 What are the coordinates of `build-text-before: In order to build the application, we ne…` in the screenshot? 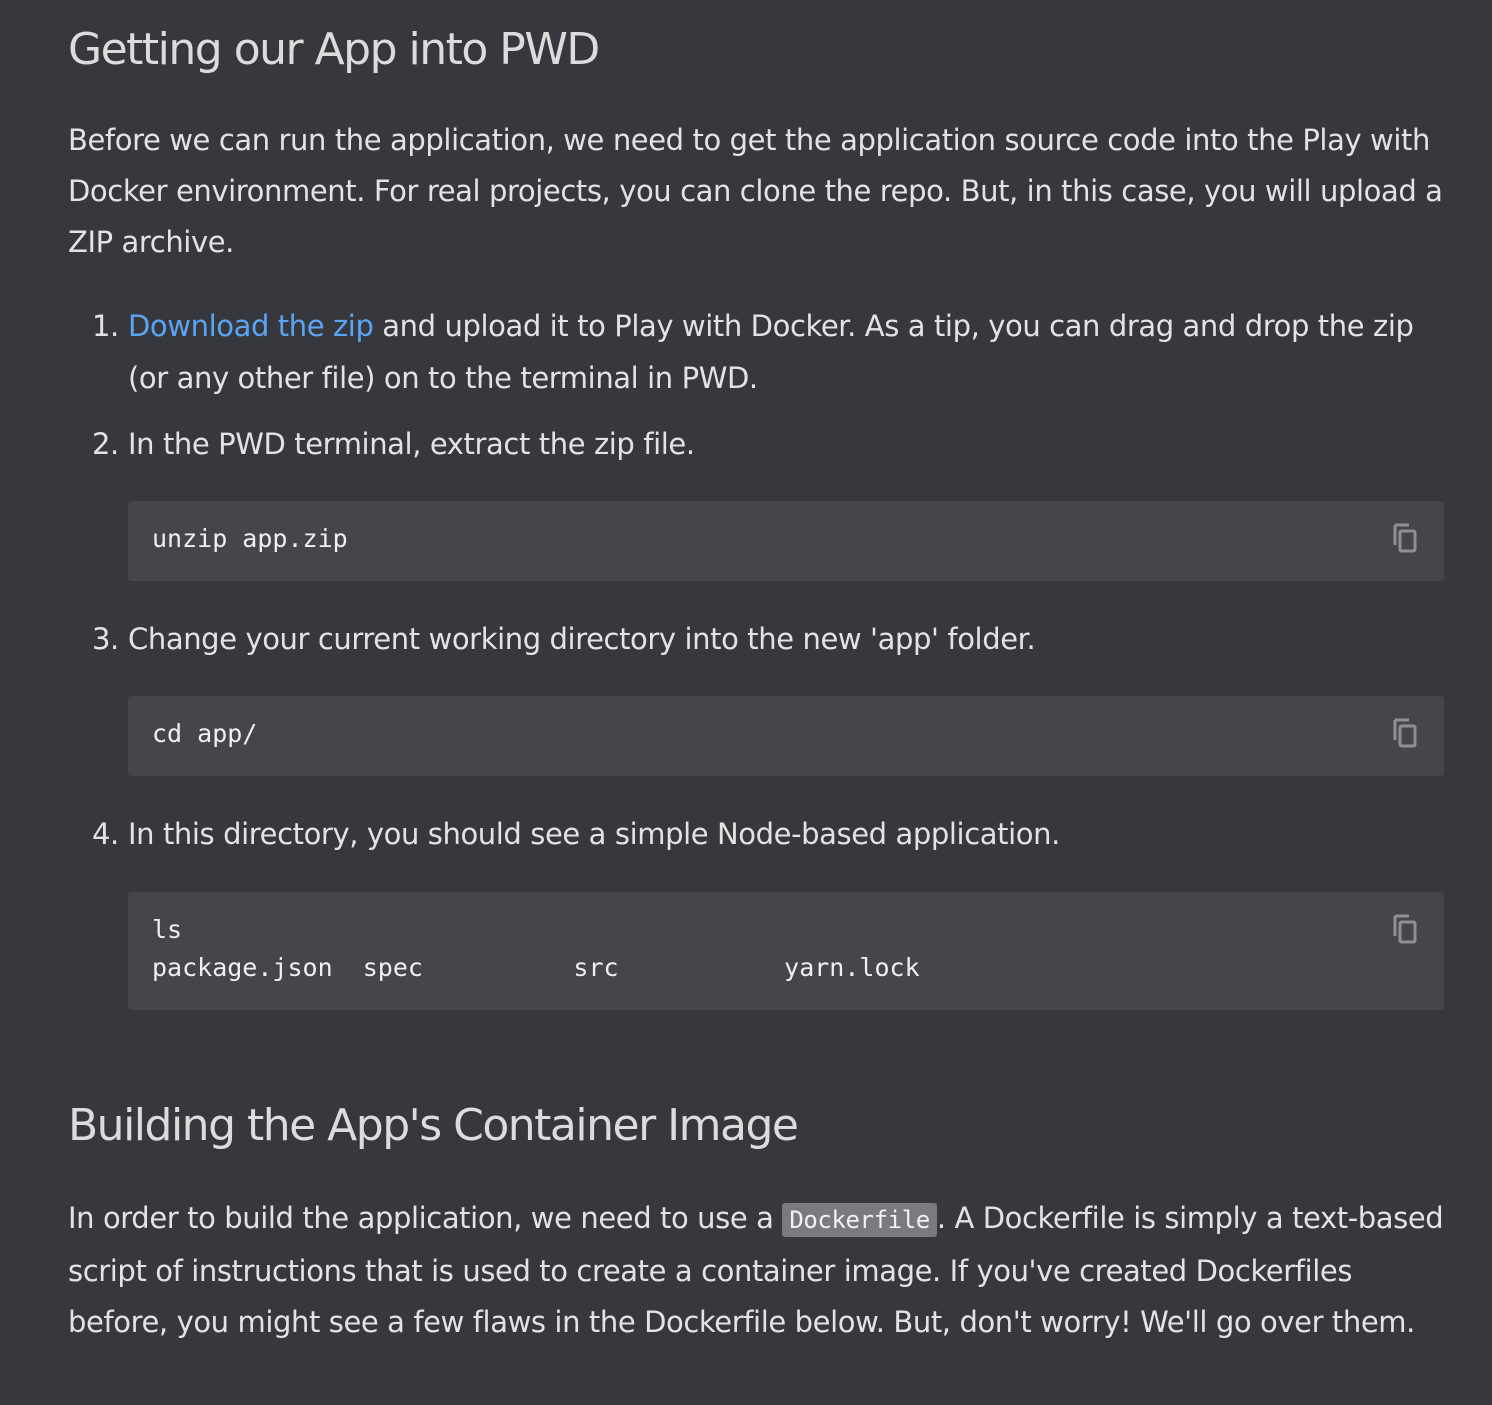 It's located at (425, 1218).